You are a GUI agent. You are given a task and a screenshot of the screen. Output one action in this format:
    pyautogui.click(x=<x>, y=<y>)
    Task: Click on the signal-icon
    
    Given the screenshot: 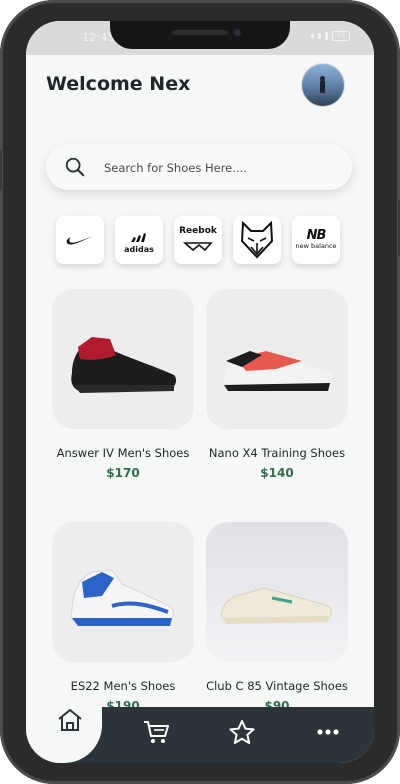 What is the action you would take?
    pyautogui.click(x=312, y=36)
    